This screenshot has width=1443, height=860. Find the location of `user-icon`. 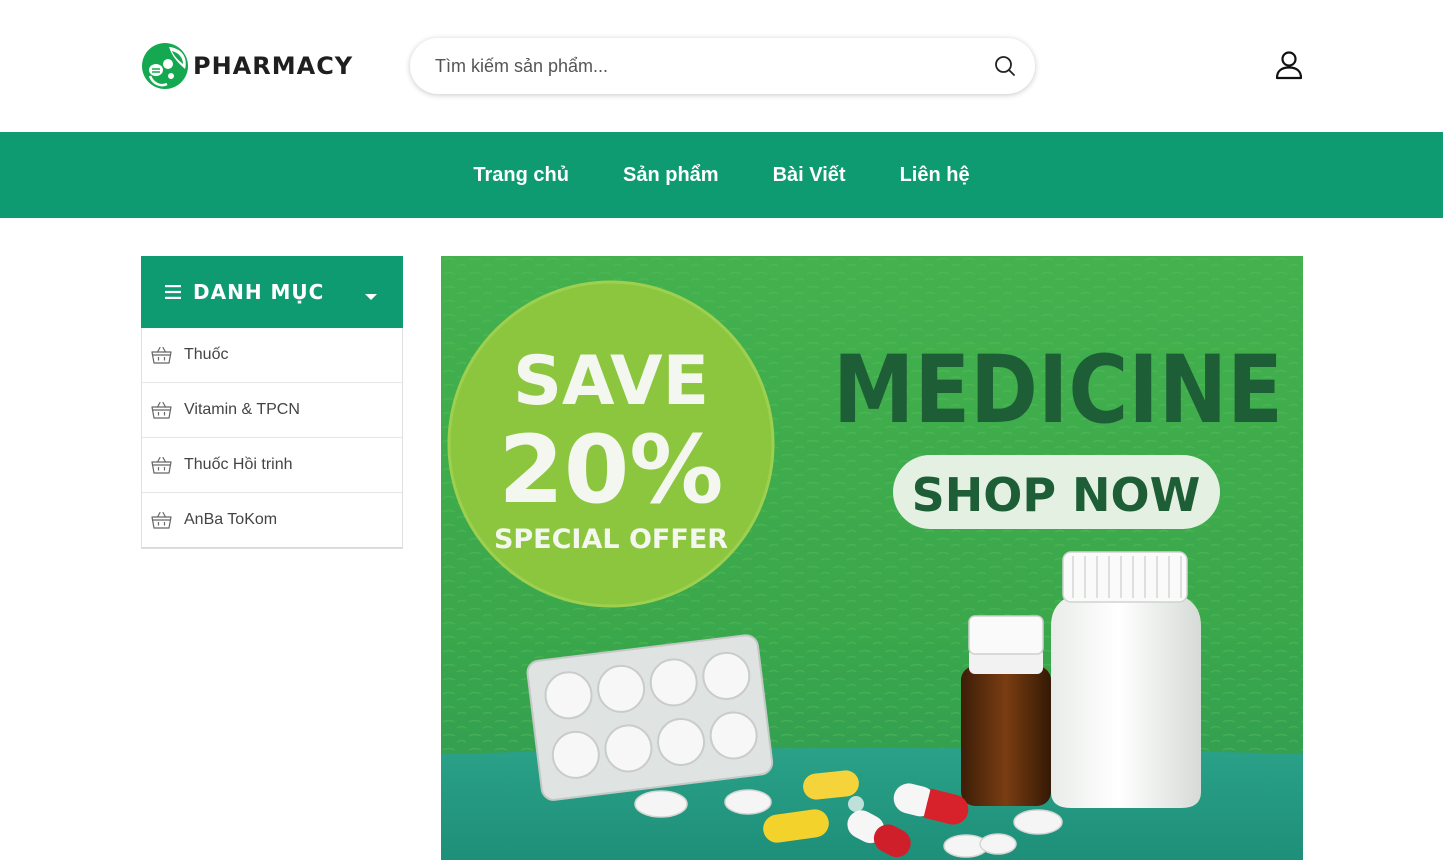

user-icon is located at coordinates (1289, 65).